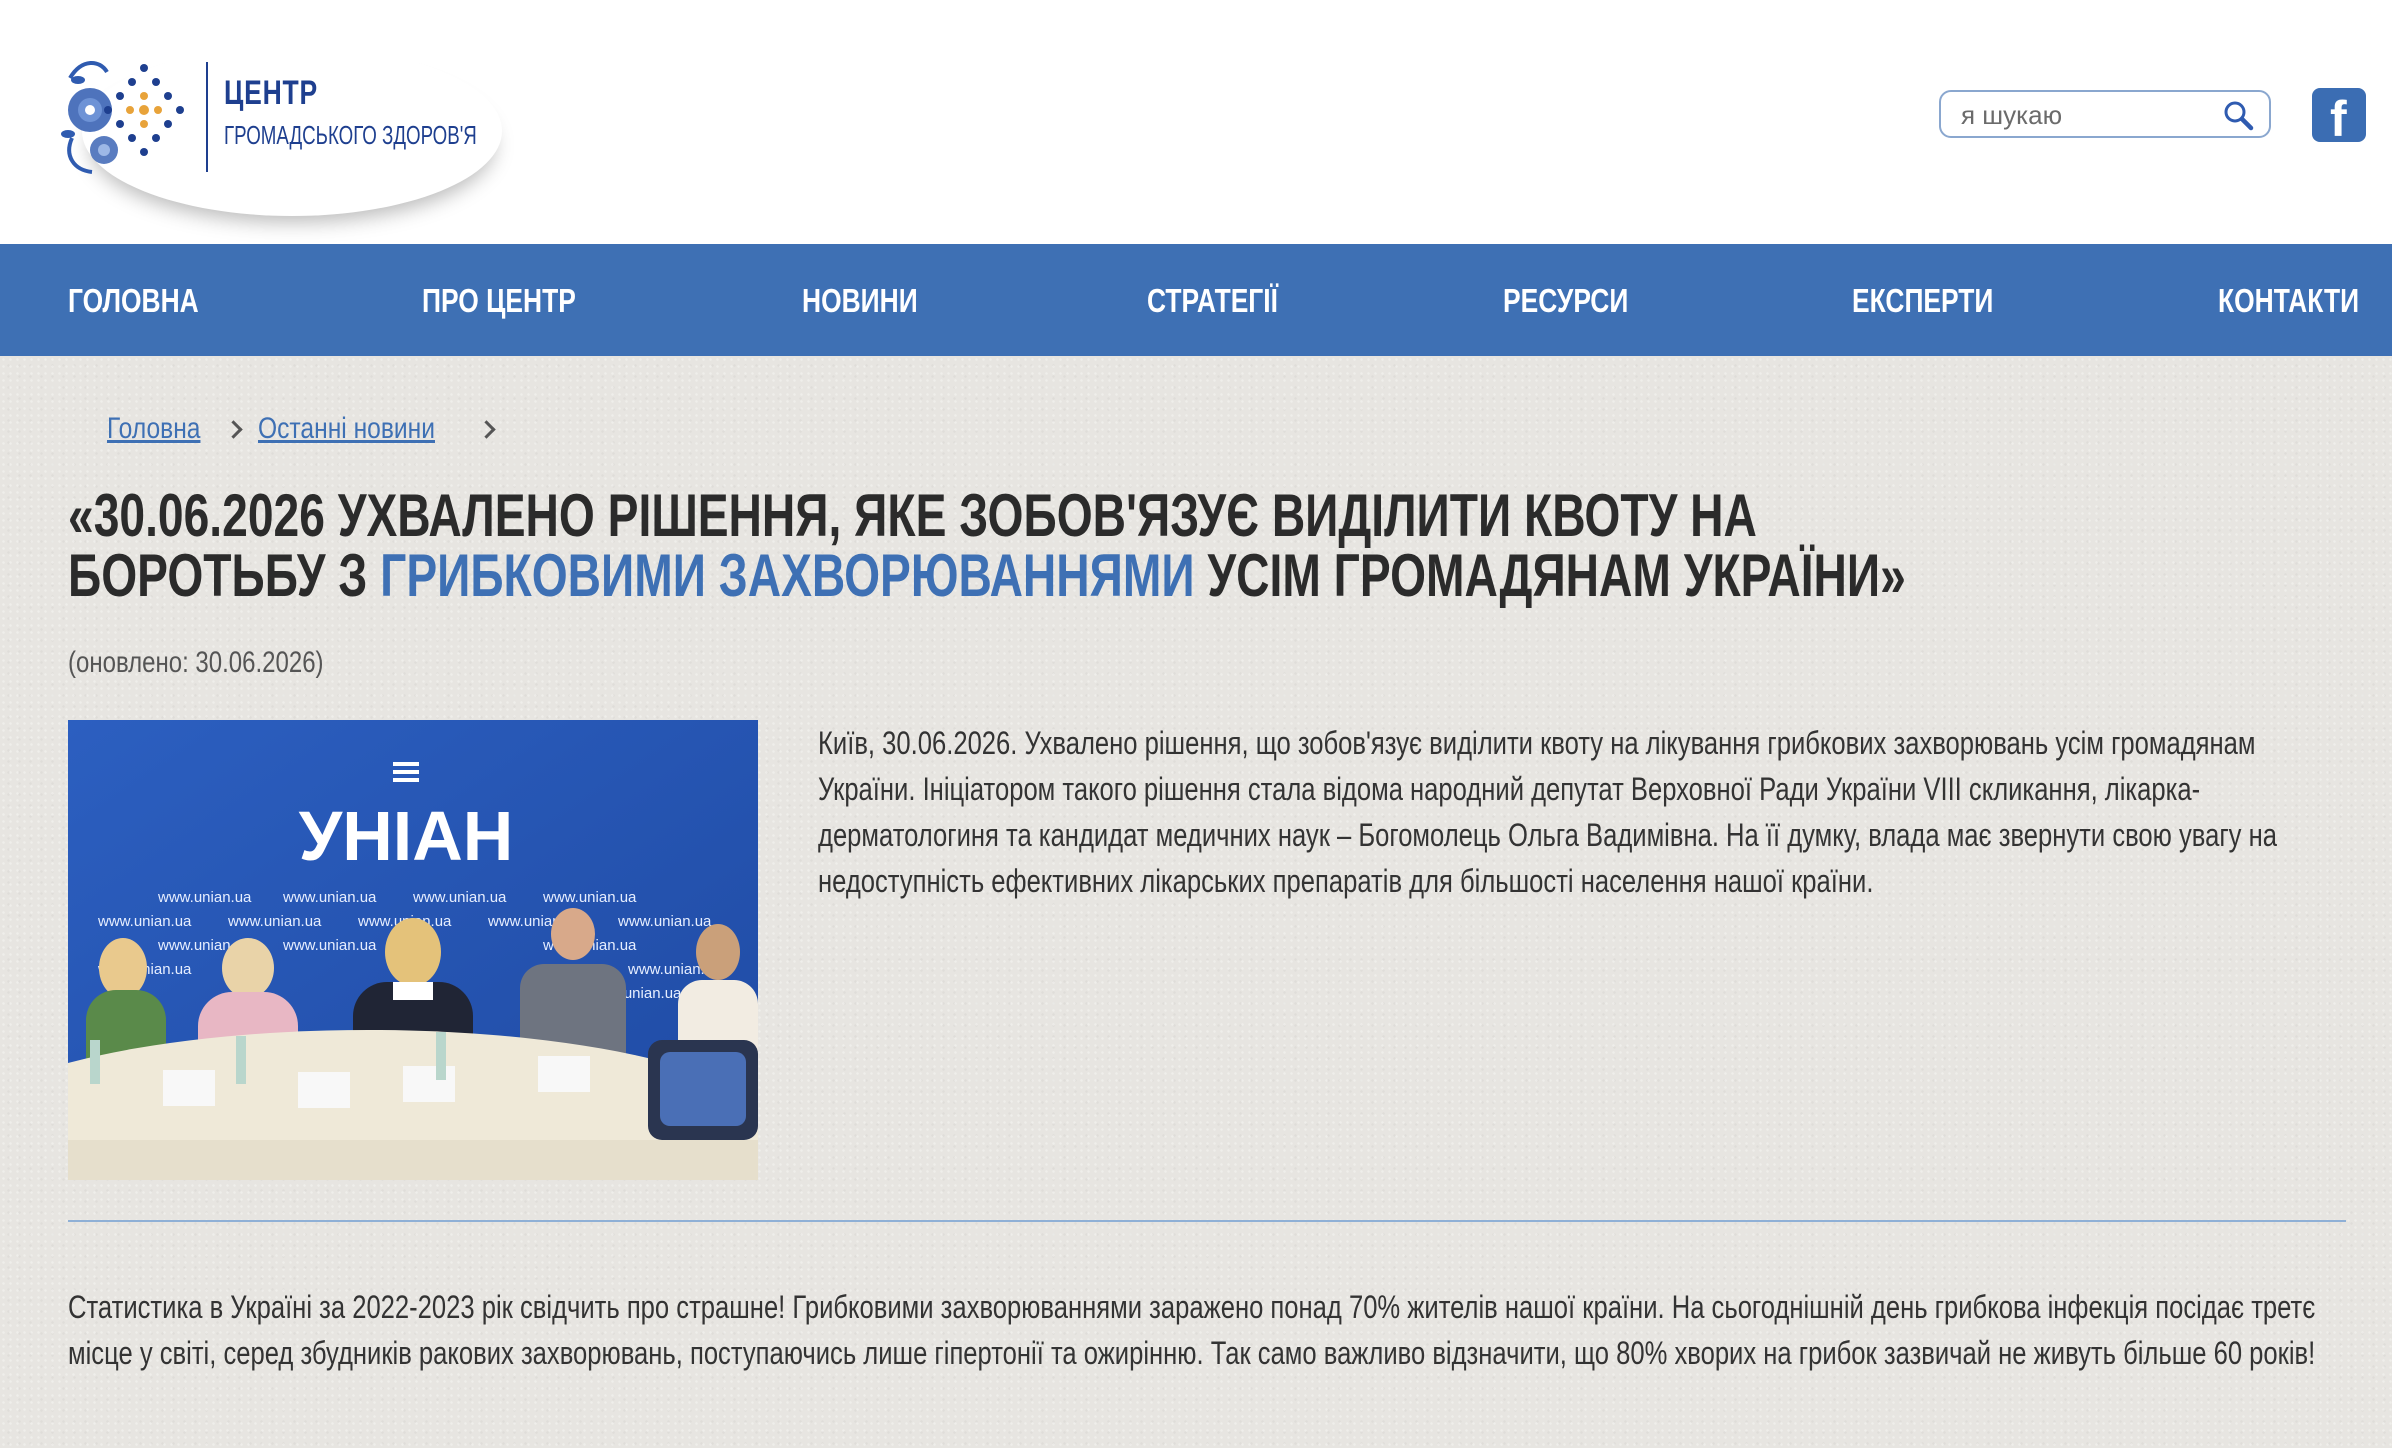 Image resolution: width=2392 pixels, height=1448 pixels. Describe the element at coordinates (133, 302) in the screenshot. I see `nav-item-home: Головна` at that location.